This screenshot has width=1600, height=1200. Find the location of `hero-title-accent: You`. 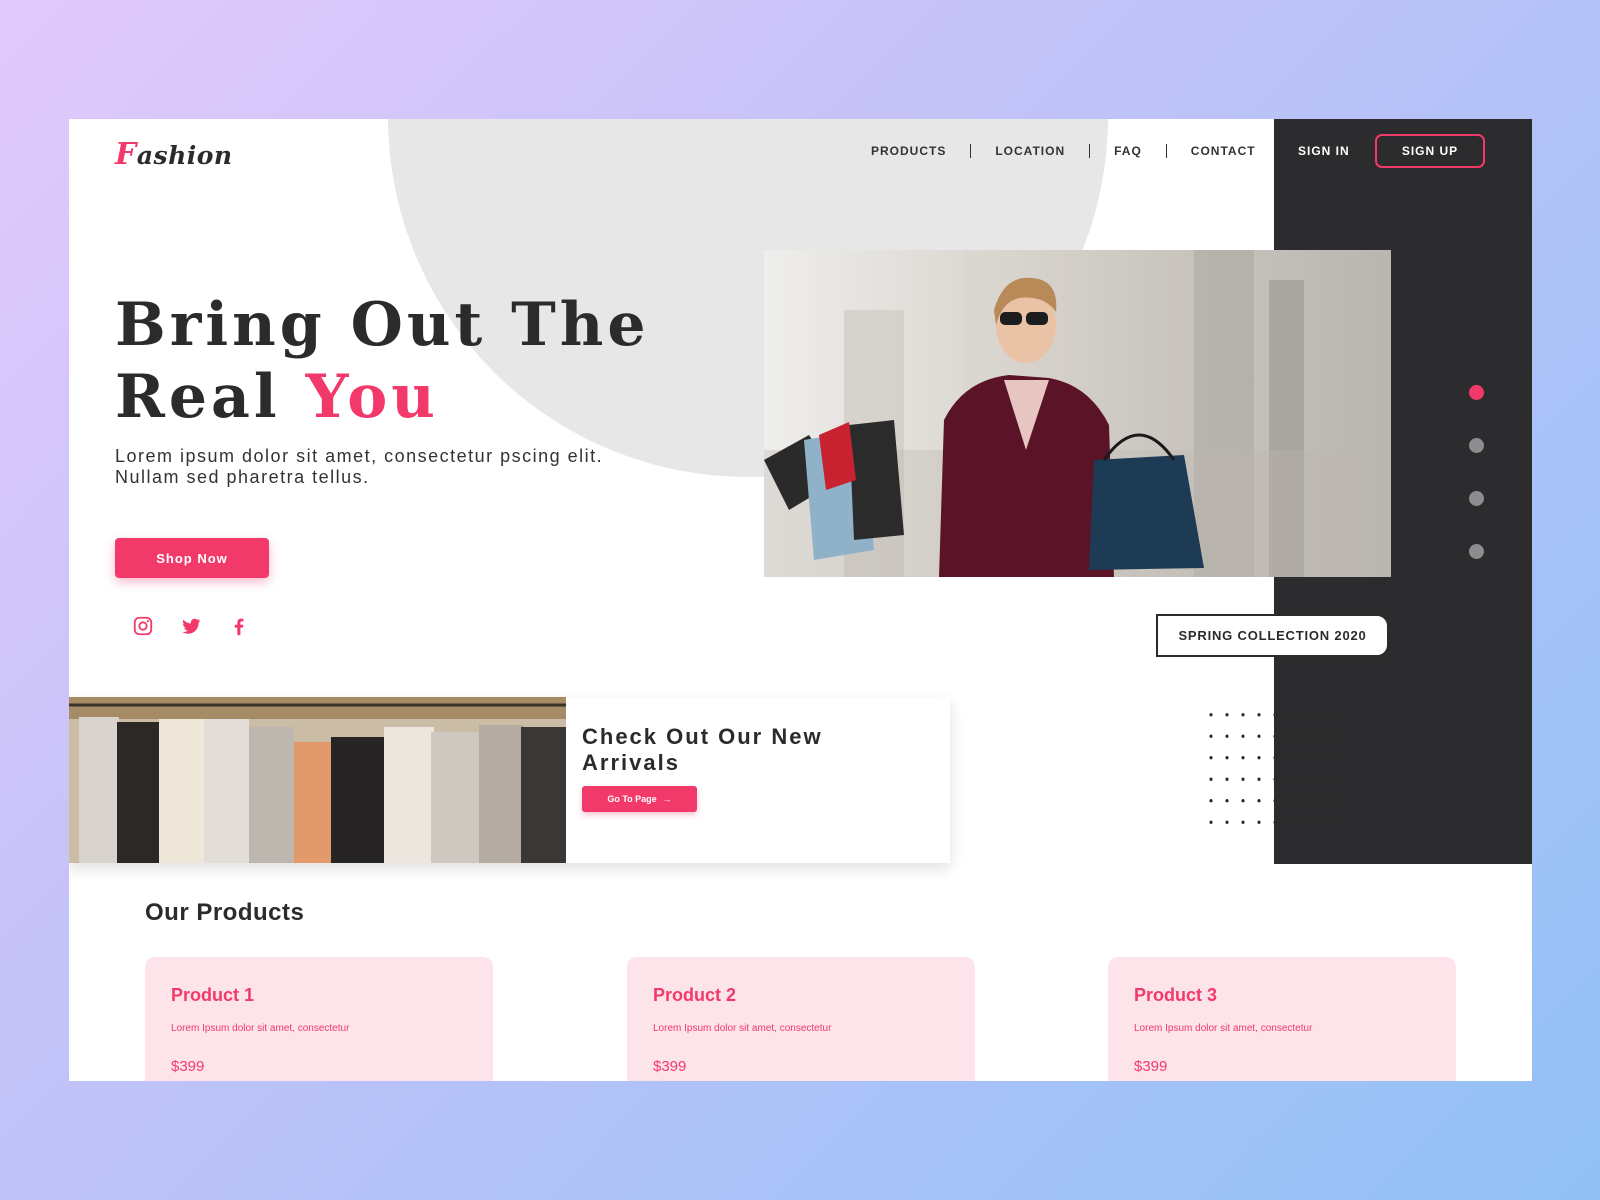

hero-title-accent: You is located at coordinates (372, 397).